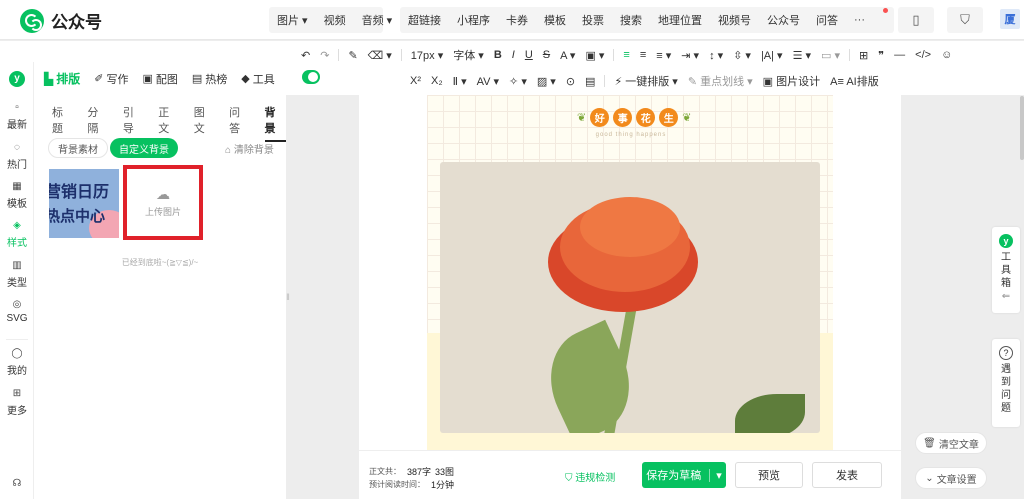 This screenshot has width=1024, height=499. What do you see at coordinates (827, 20) in the screenshot?
I see `insert-qa: 问答` at bounding box center [827, 20].